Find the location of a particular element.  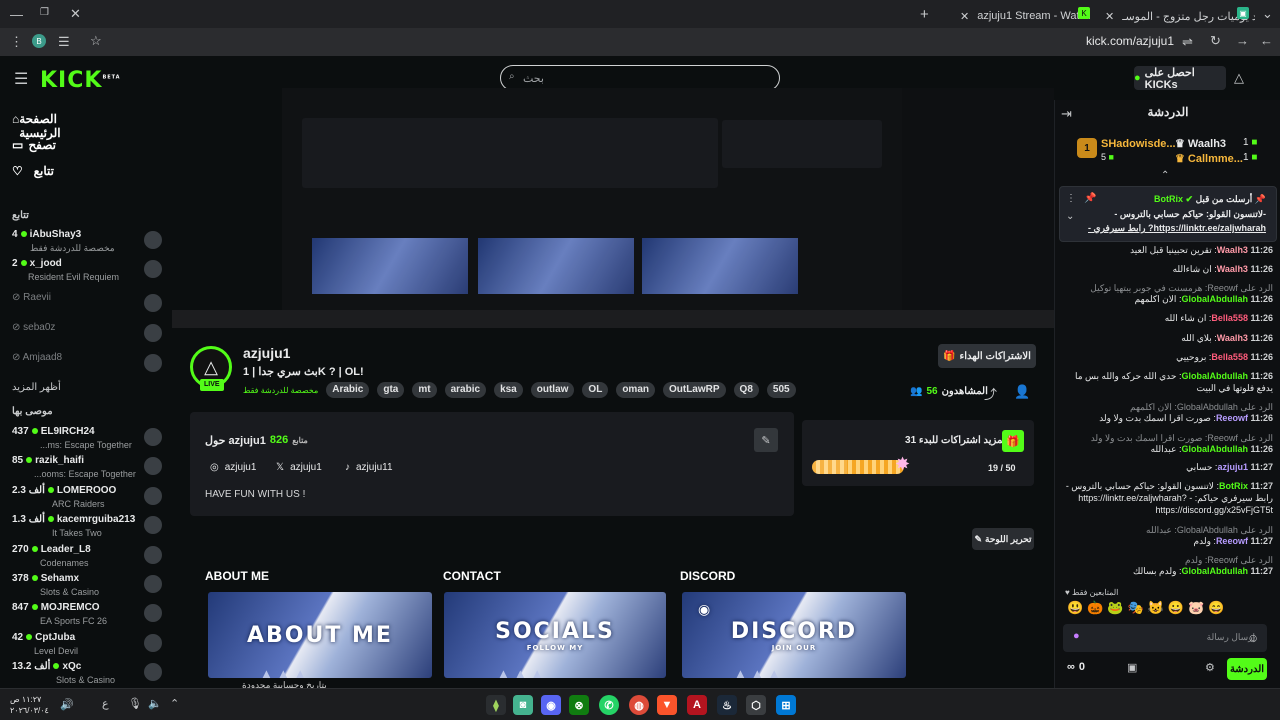

recommended-channel: 2.3 ألف LOMEROOO ARC Raiders is located at coordinates (87, 500).